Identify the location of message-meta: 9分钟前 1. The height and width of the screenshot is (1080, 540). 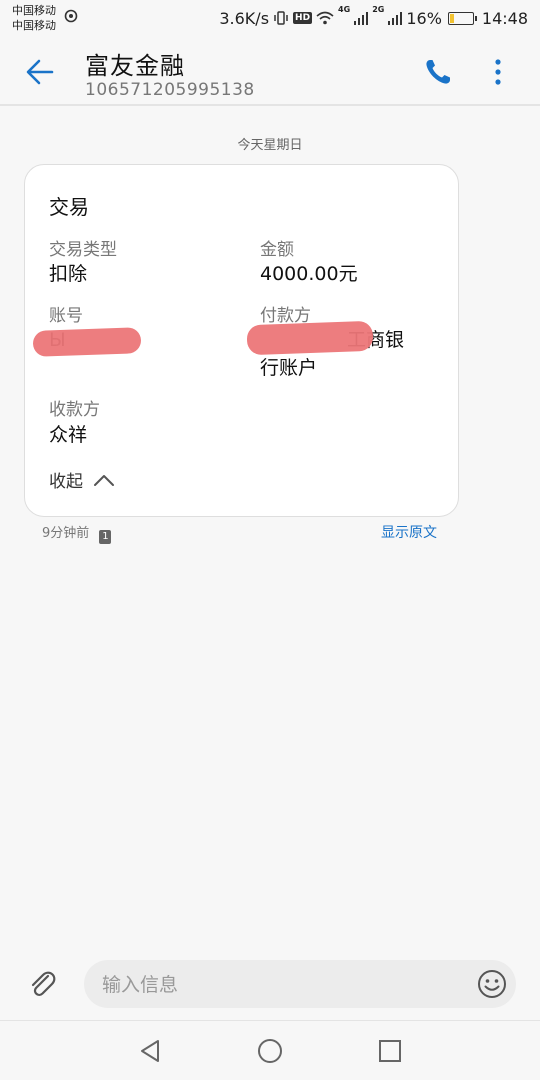
(77, 533).